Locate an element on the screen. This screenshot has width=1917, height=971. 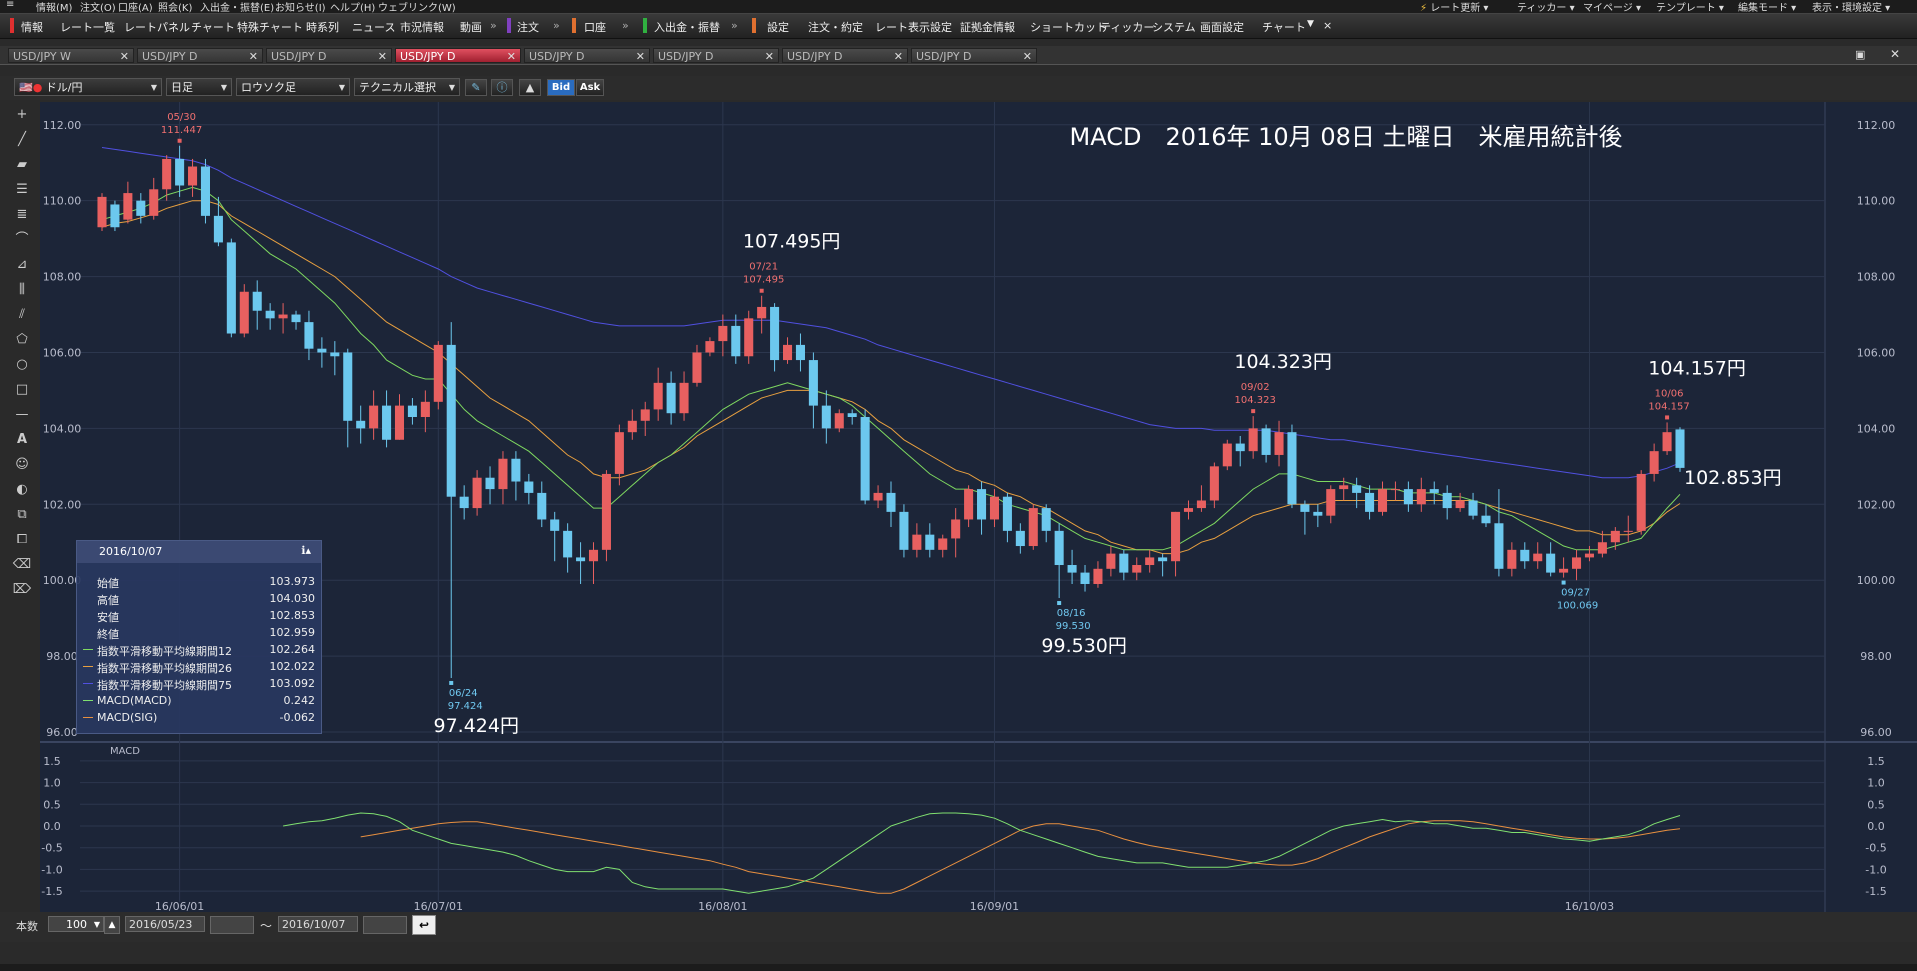
horizontal-lines-icon: ☰ is located at coordinates (22, 190).